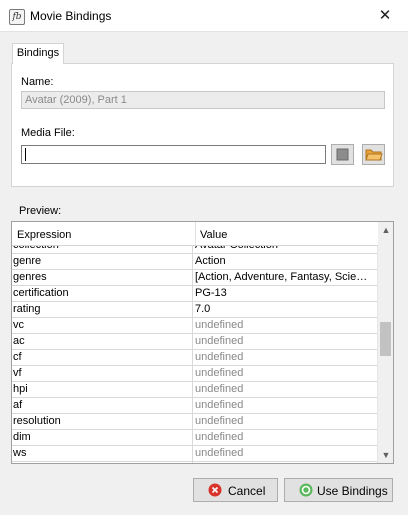 The image size is (408, 515). What do you see at coordinates (40, 211) in the screenshot?
I see `preview-label: Preview:` at bounding box center [40, 211].